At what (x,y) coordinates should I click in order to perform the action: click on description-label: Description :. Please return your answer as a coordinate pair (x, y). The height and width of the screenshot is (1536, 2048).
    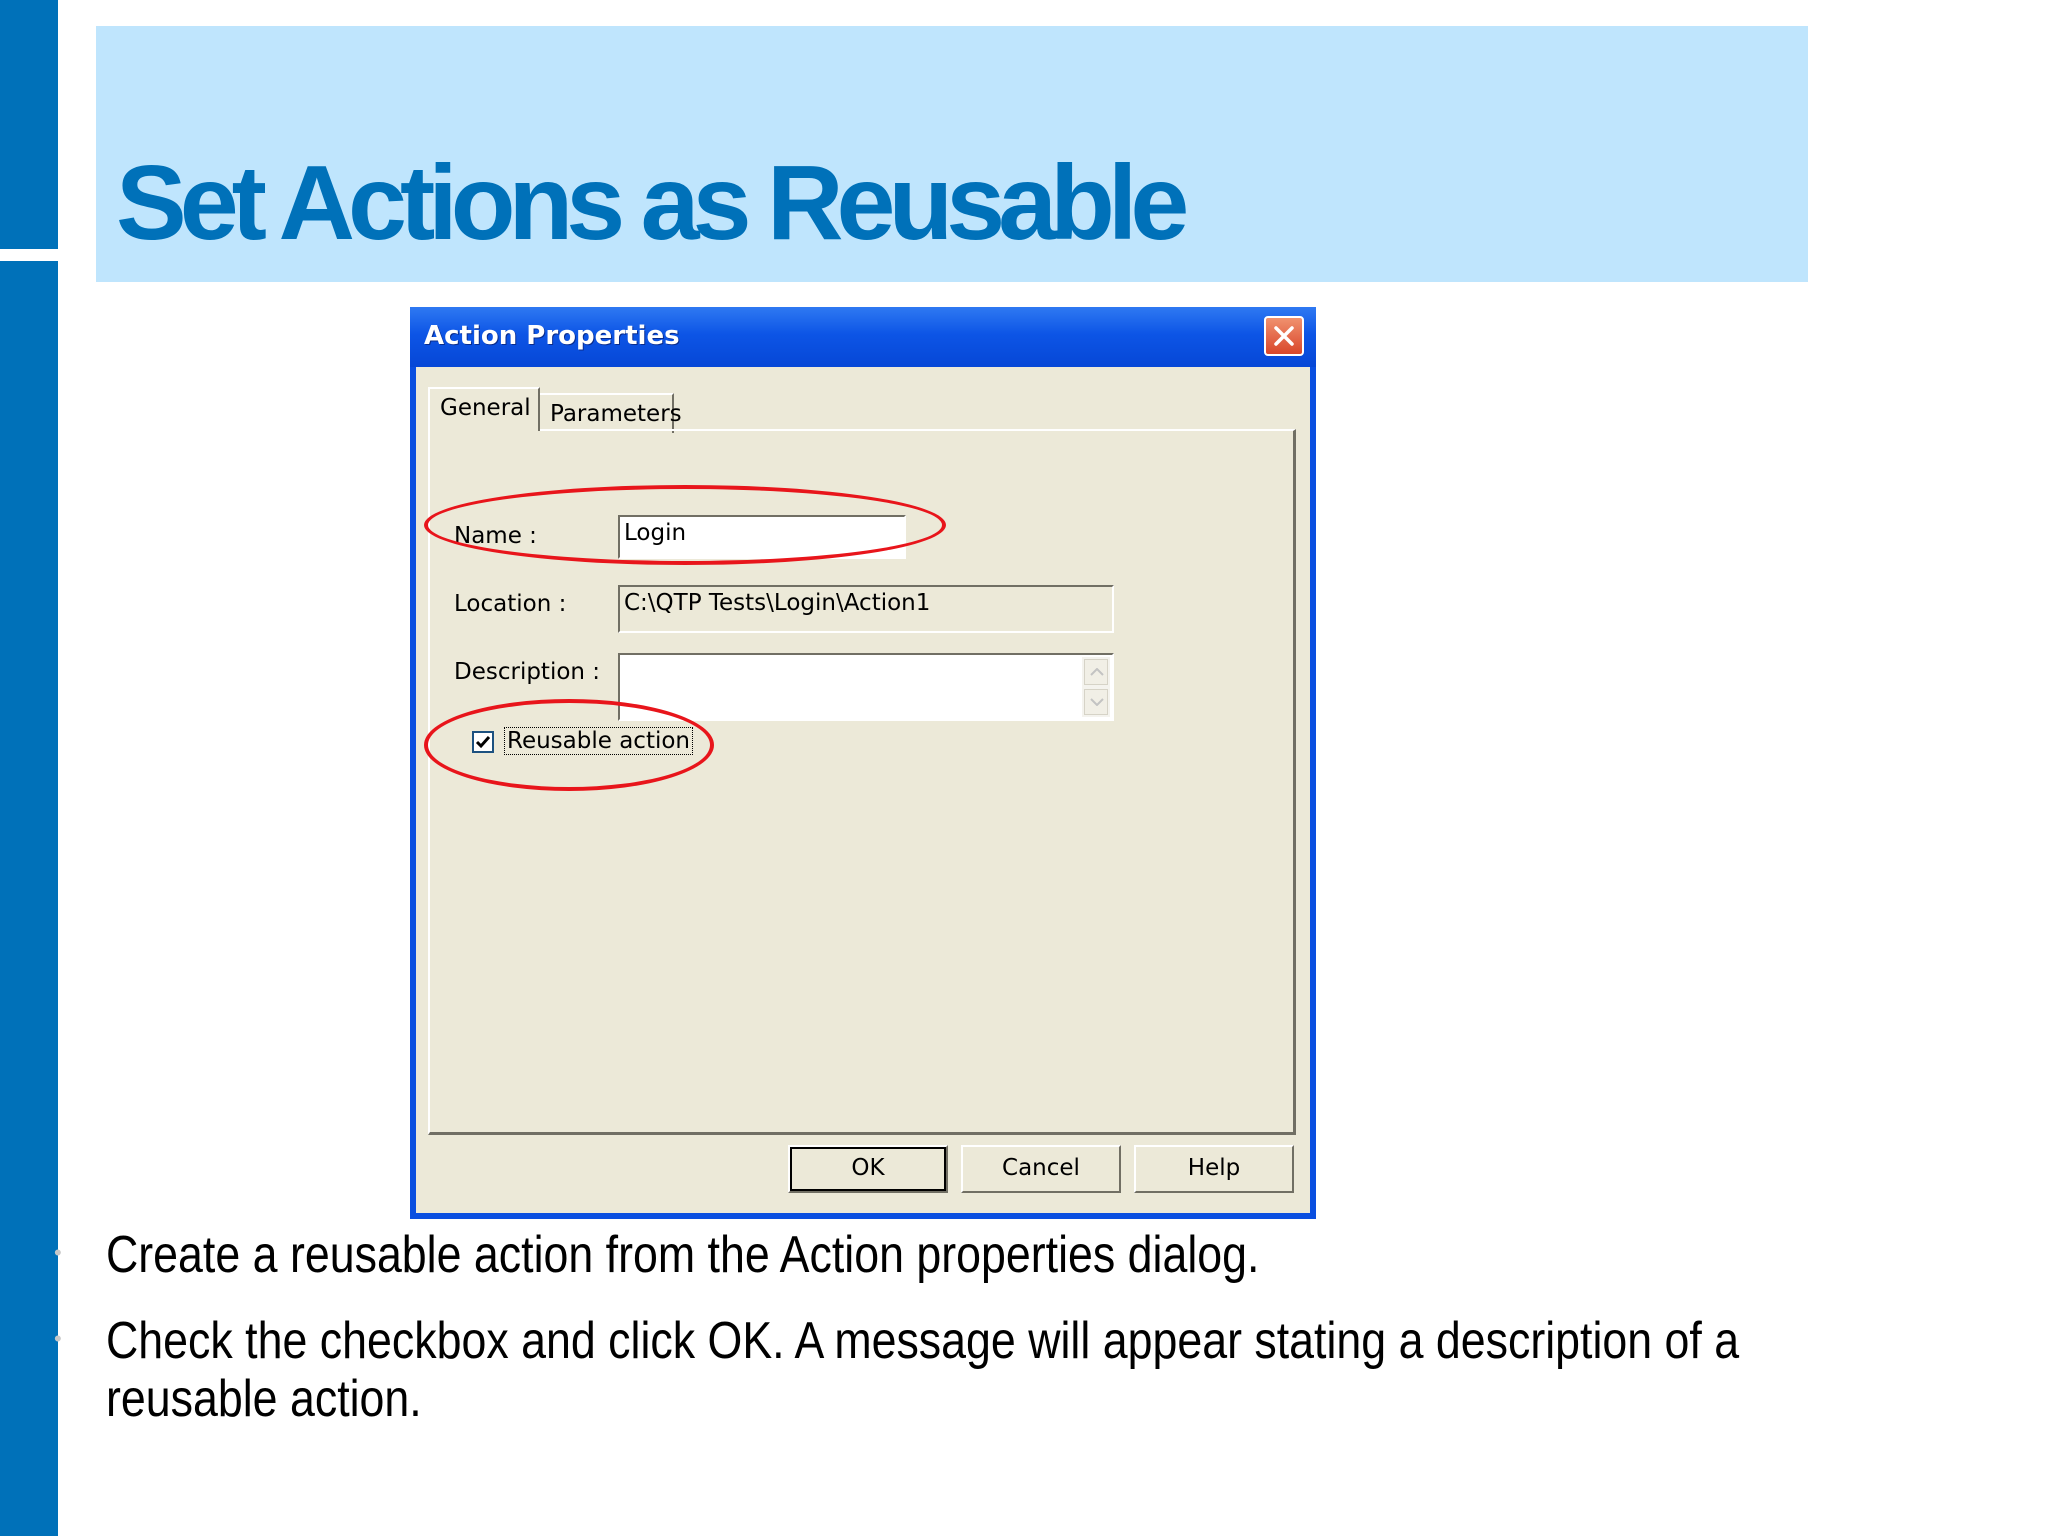
    Looking at the image, I should click on (527, 672).